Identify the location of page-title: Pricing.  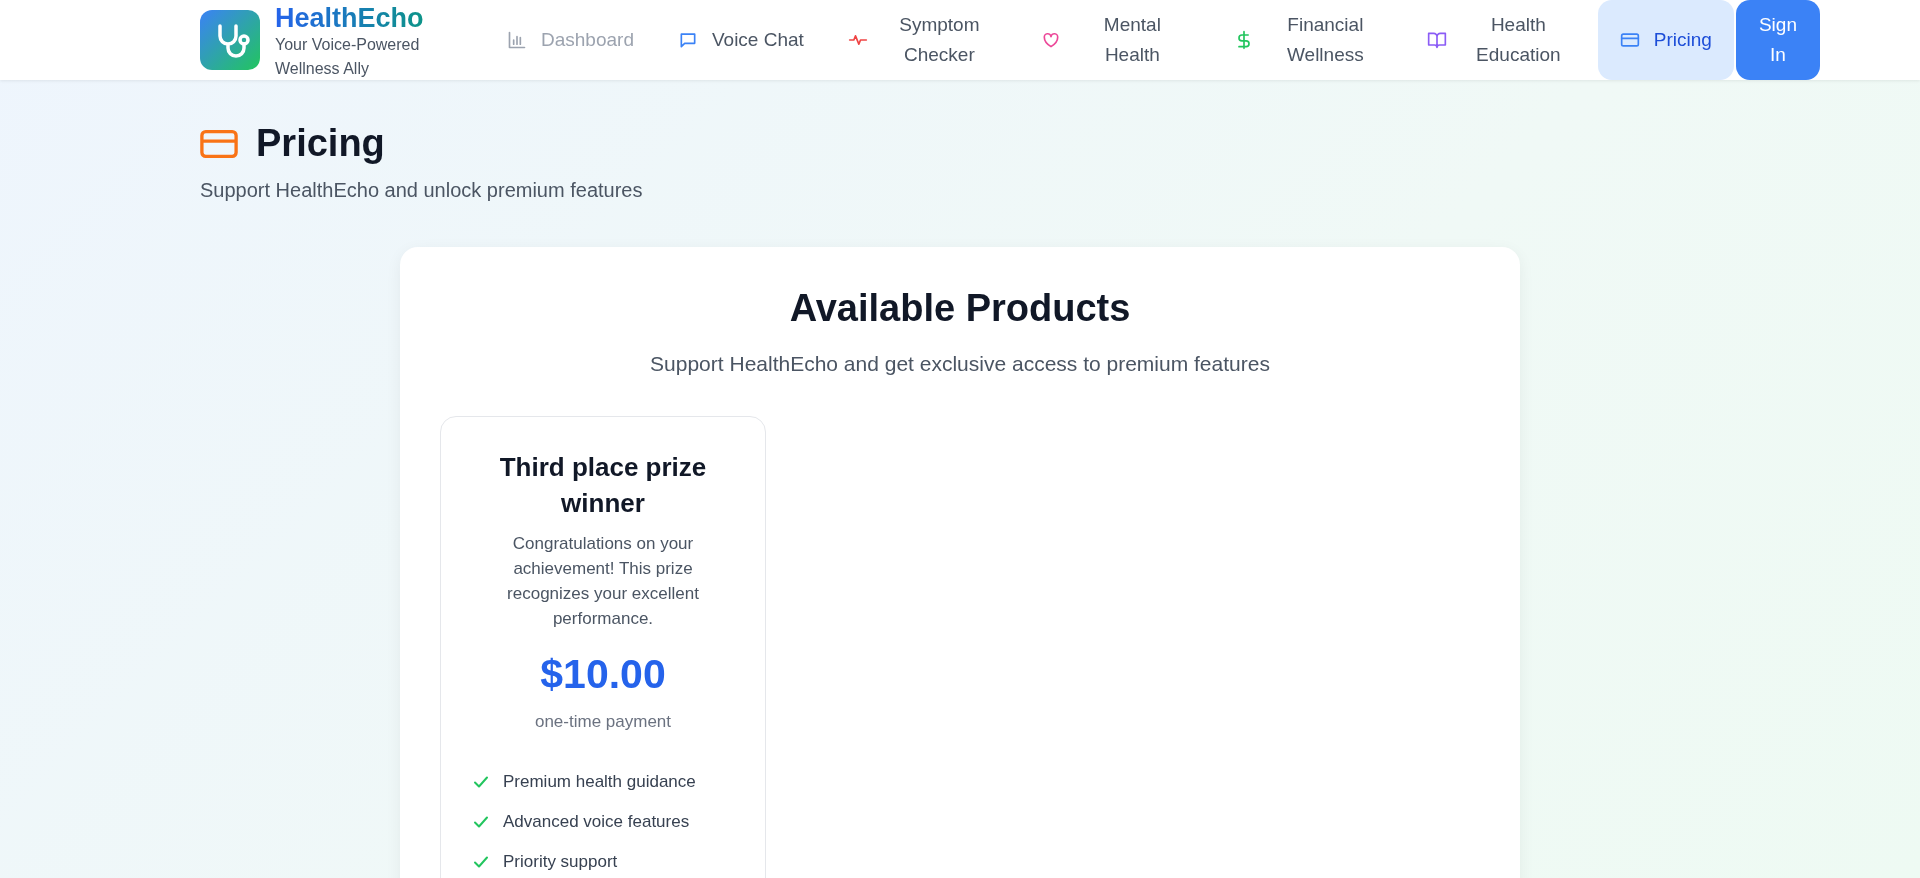
(320, 143).